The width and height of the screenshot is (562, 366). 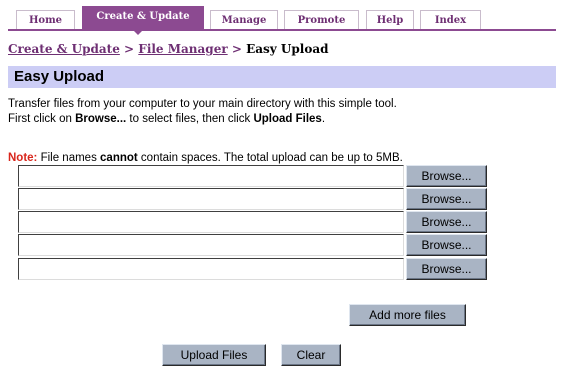 I want to click on clear-button: Clear, so click(x=311, y=355).